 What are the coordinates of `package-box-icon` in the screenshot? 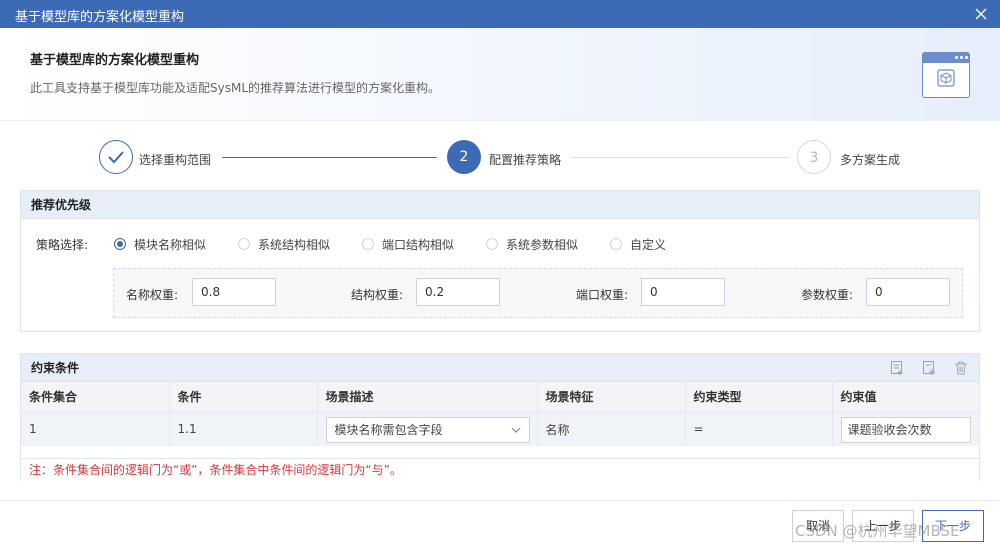 It's located at (946, 75).